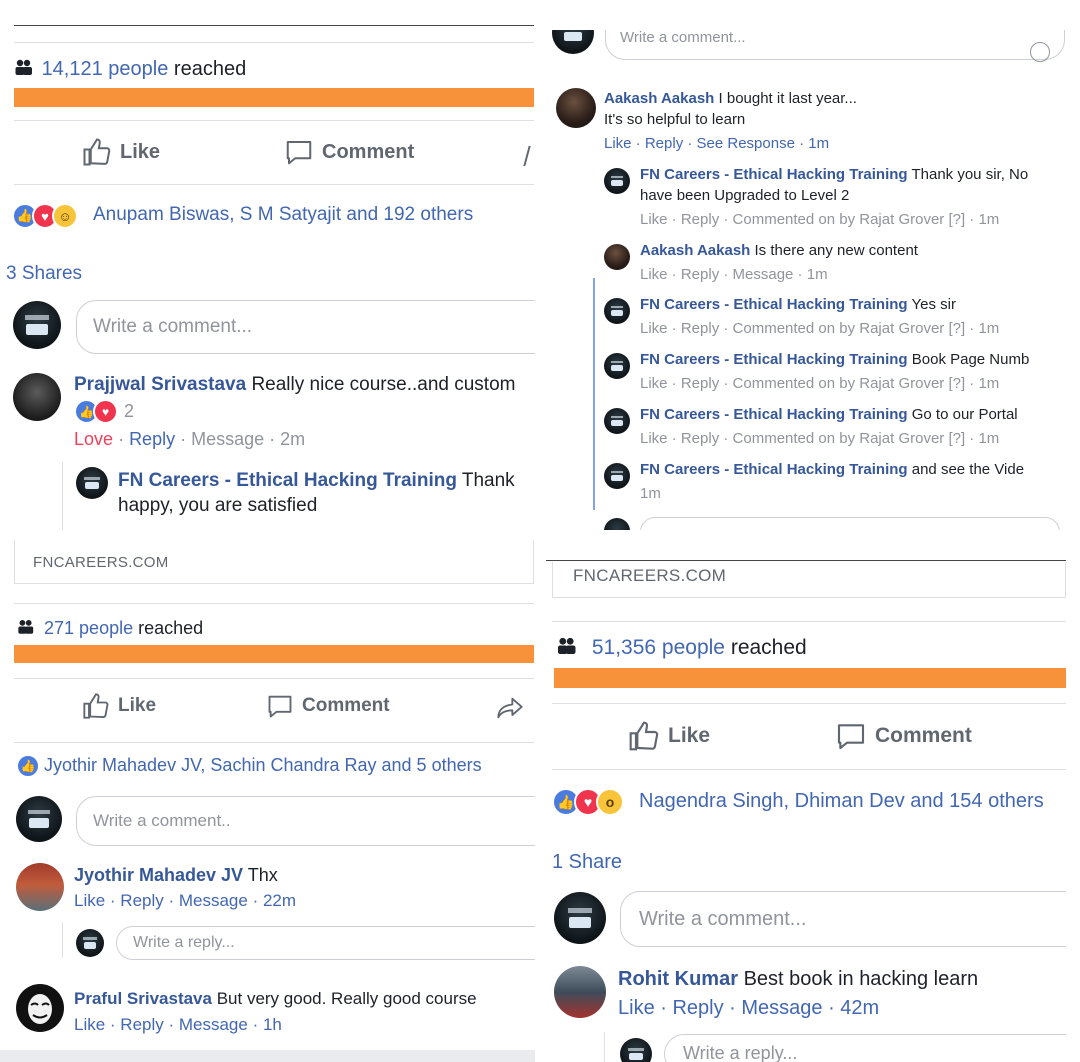 This screenshot has height=1062, width=1080. What do you see at coordinates (650, 493) in the screenshot?
I see `reply-actions: 1m` at bounding box center [650, 493].